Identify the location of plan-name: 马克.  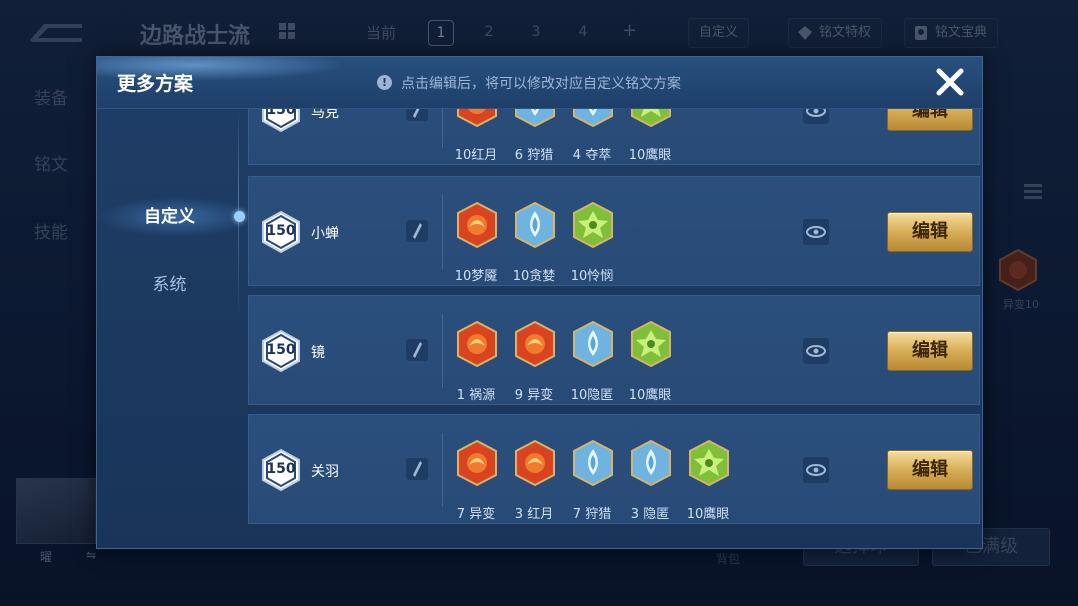
(325, 115).